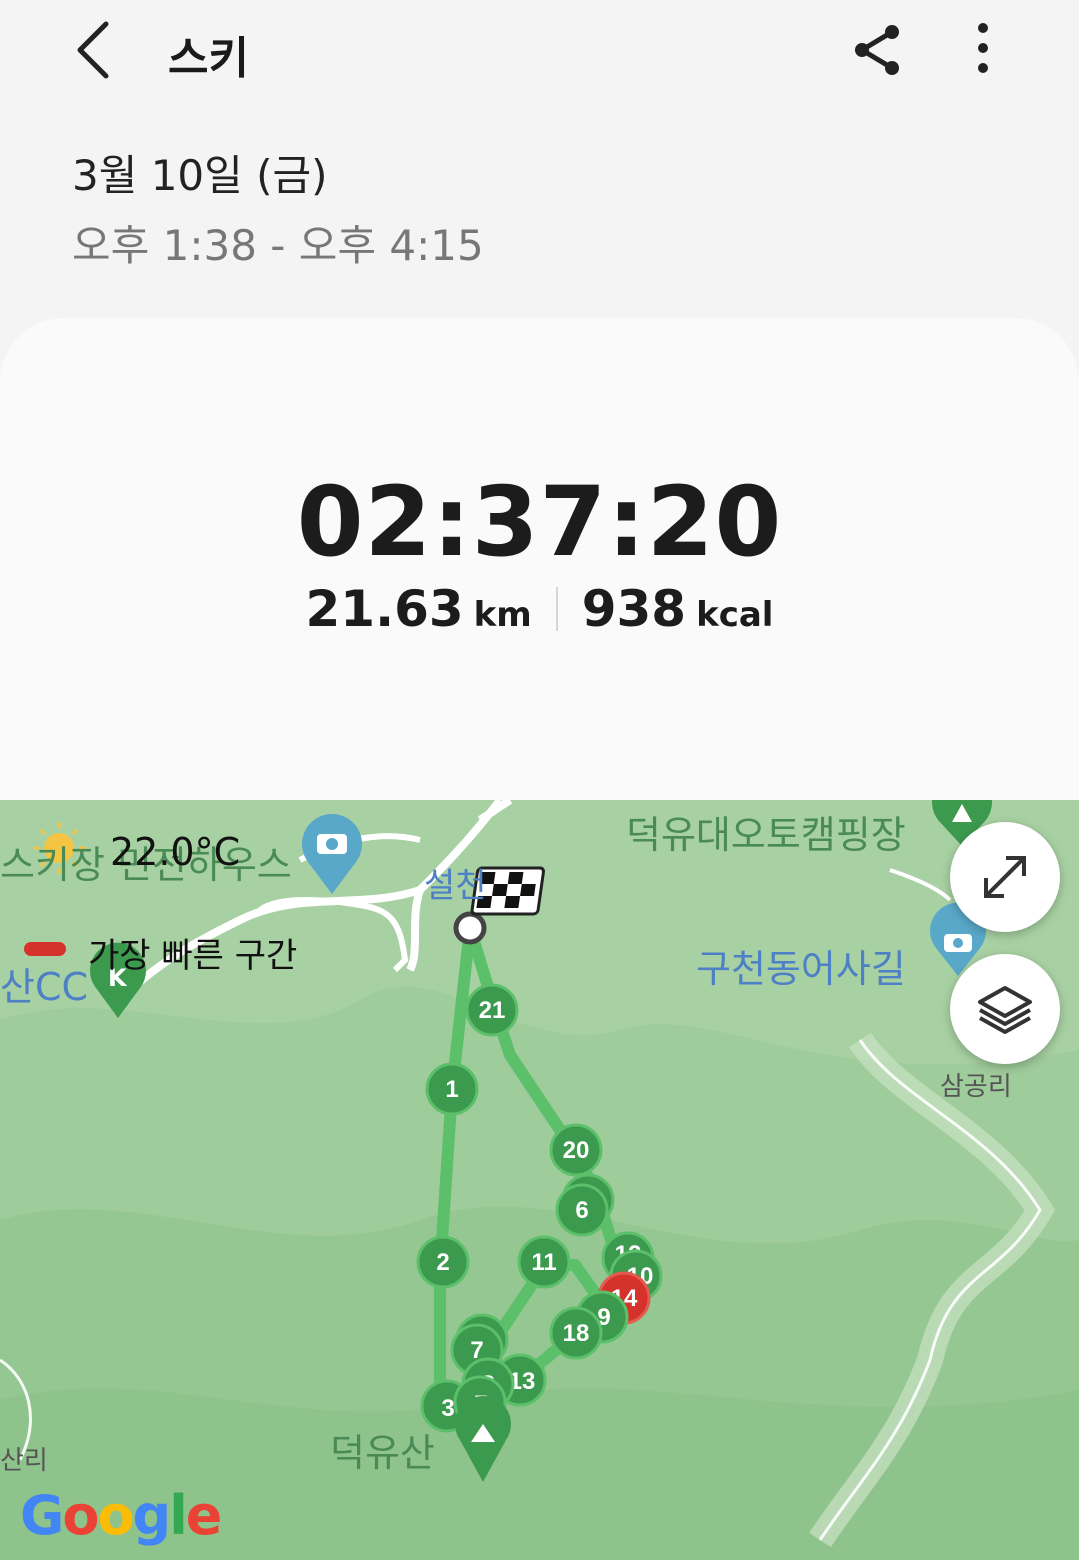 Image resolution: width=1079 pixels, height=1560 pixels. I want to click on svg-text: 2, so click(442, 1262).